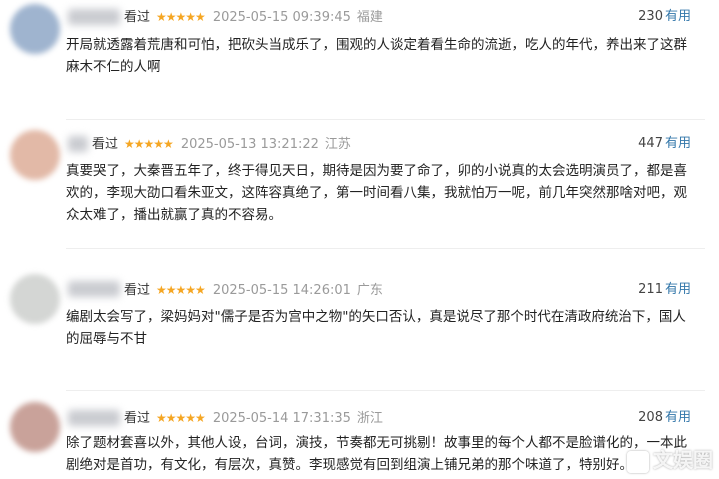 This screenshot has height=479, width=719. I want to click on review-meta: 看过 ★★★★★ 2025-05-15 14:26:01 广东, so click(253, 290).